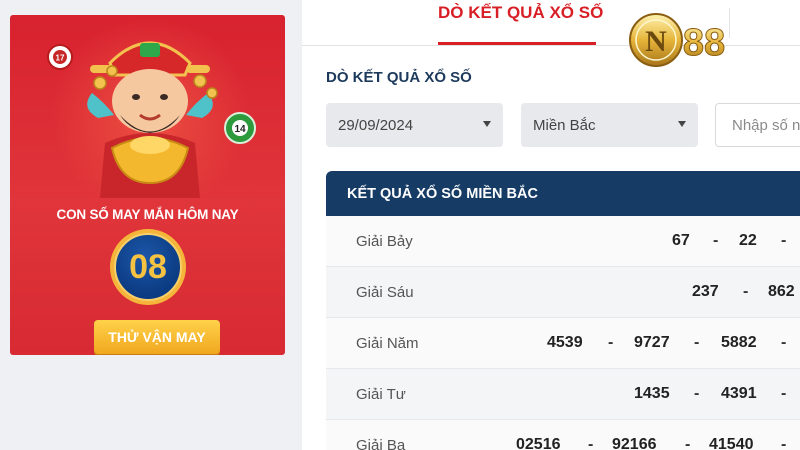 This screenshot has height=450, width=800. I want to click on prize-label: Giải Năm, so click(387, 343).